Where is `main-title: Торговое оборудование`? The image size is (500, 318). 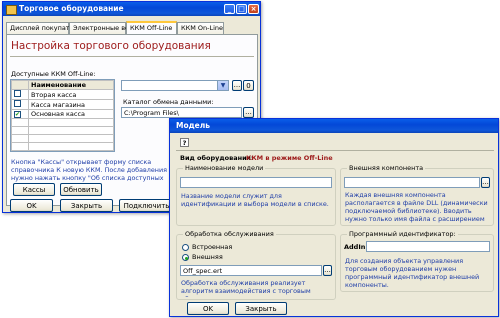 main-title: Торговое оборудование is located at coordinates (71, 8).